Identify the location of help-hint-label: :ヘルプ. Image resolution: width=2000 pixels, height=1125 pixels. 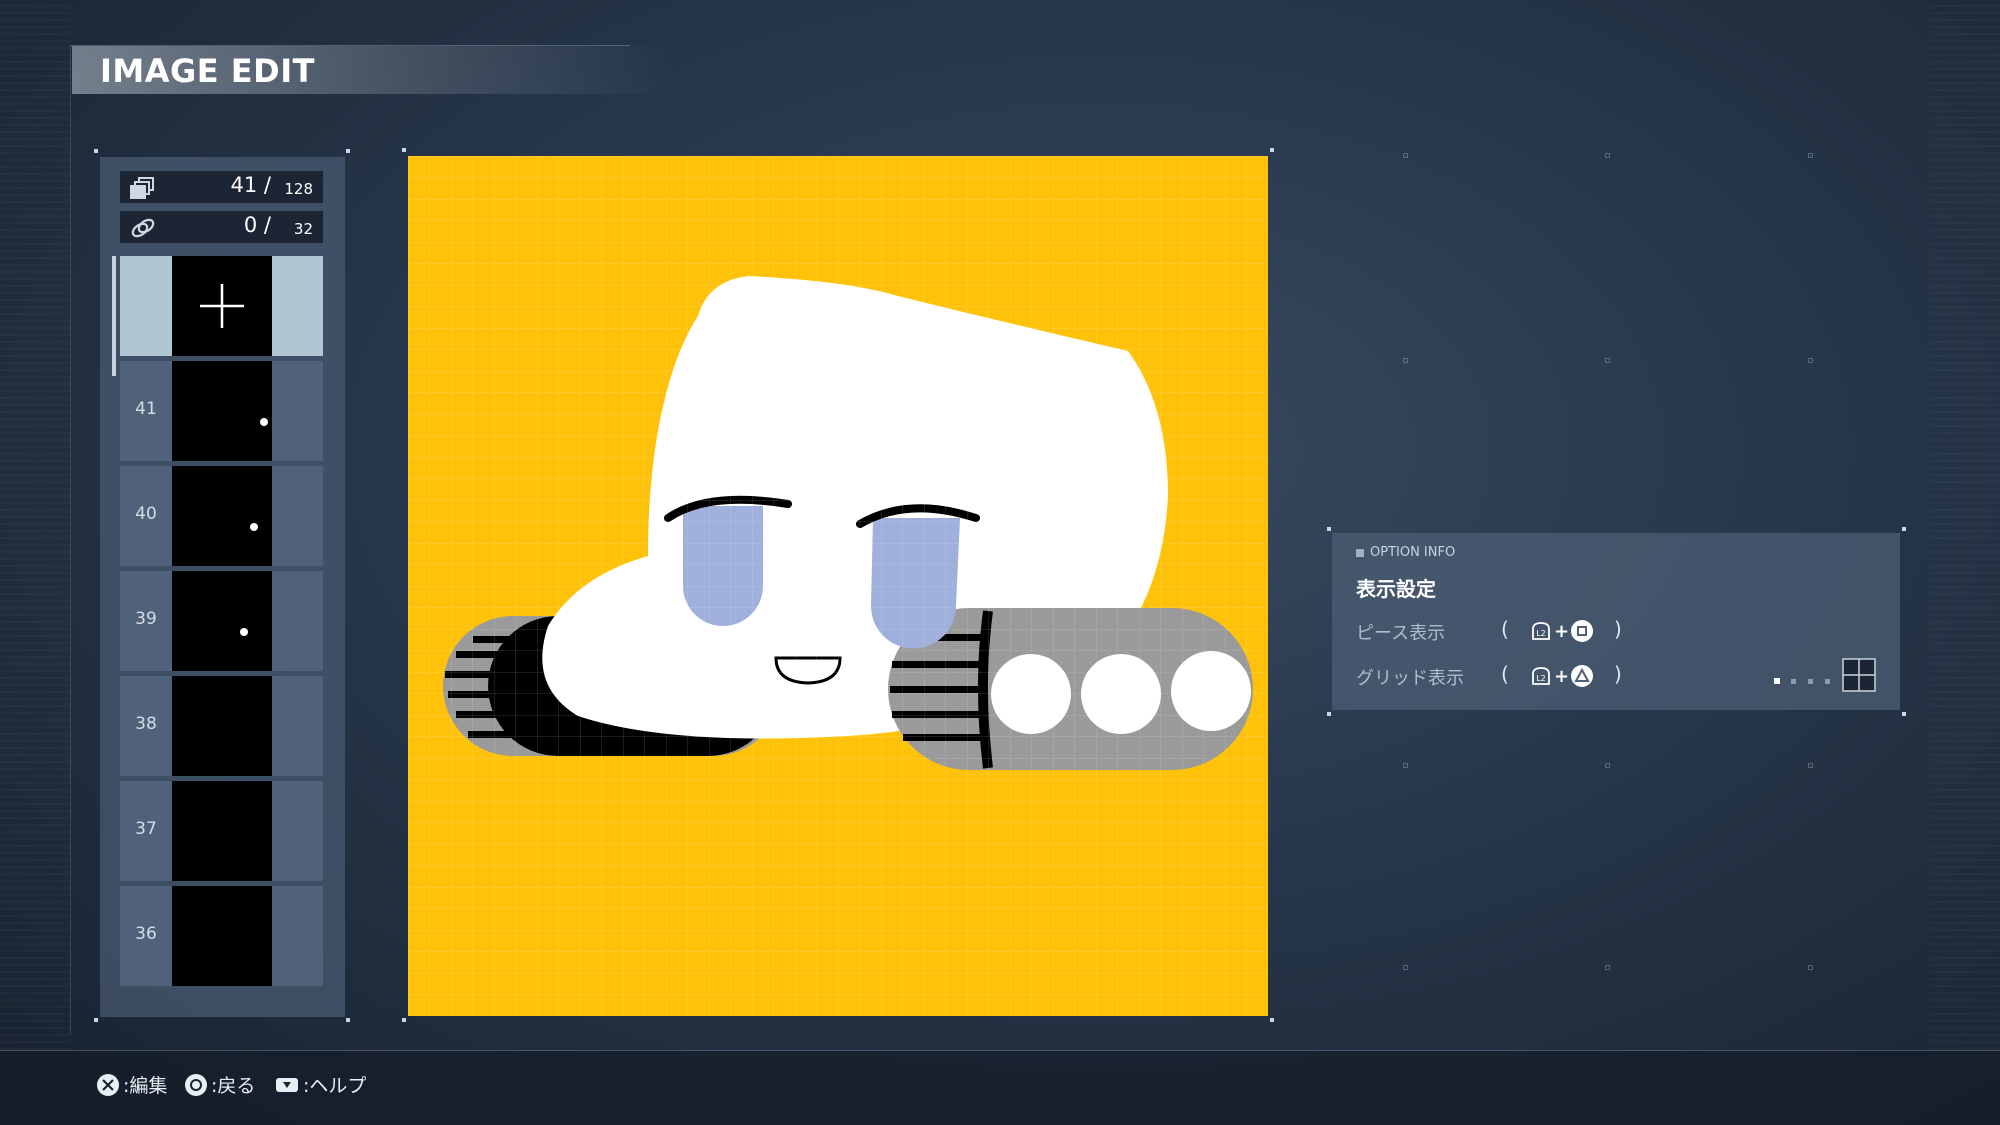
(335, 1086).